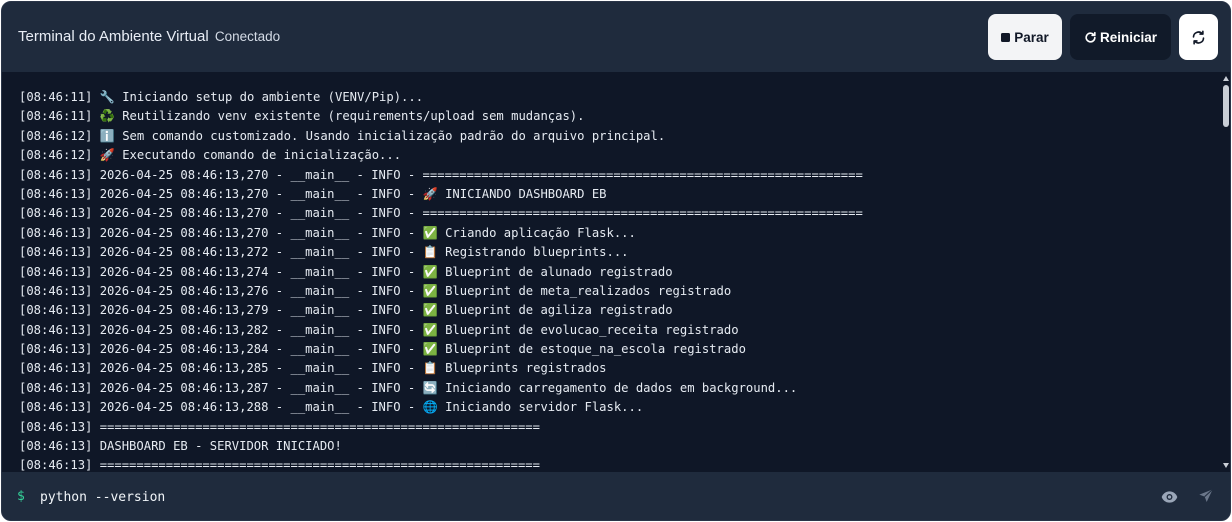 The image size is (1232, 522). Describe the element at coordinates (1006, 37) in the screenshot. I see `stop-square-icon` at that location.